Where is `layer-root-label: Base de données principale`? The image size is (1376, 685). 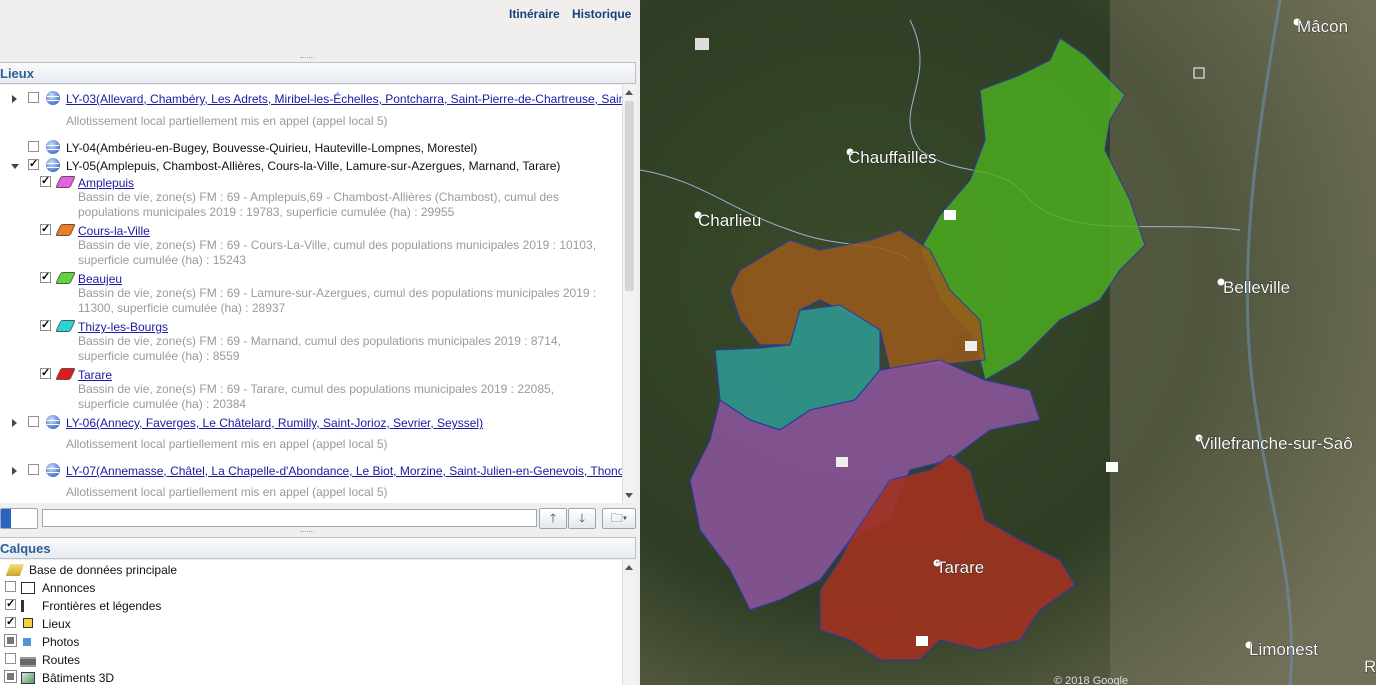
layer-root-label: Base de données principale is located at coordinates (103, 570).